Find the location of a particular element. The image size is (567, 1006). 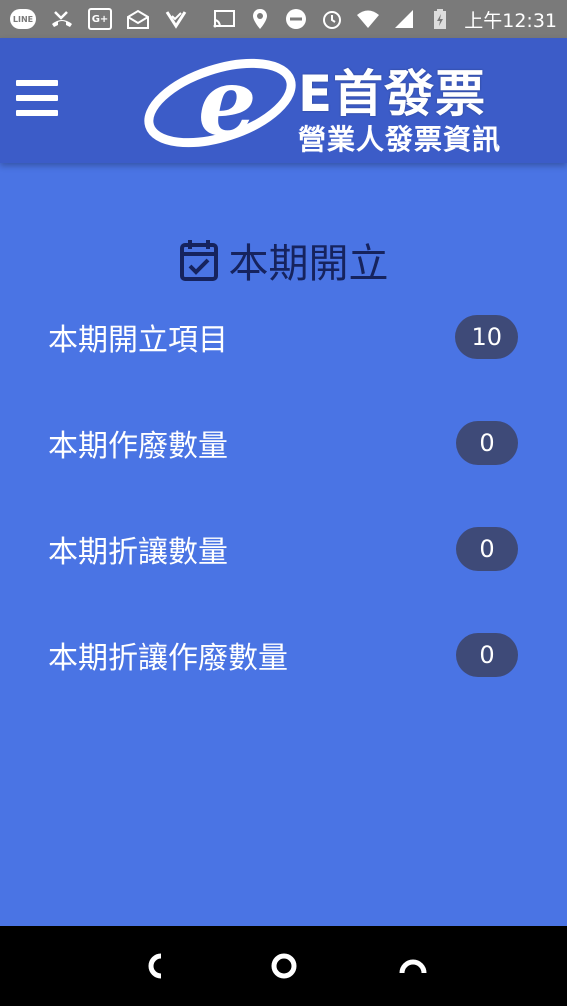

missed-call-icon is located at coordinates (62, 19).